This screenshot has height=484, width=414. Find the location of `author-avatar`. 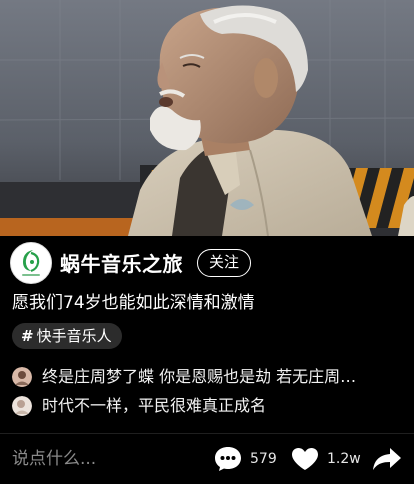

author-avatar is located at coordinates (31, 263).